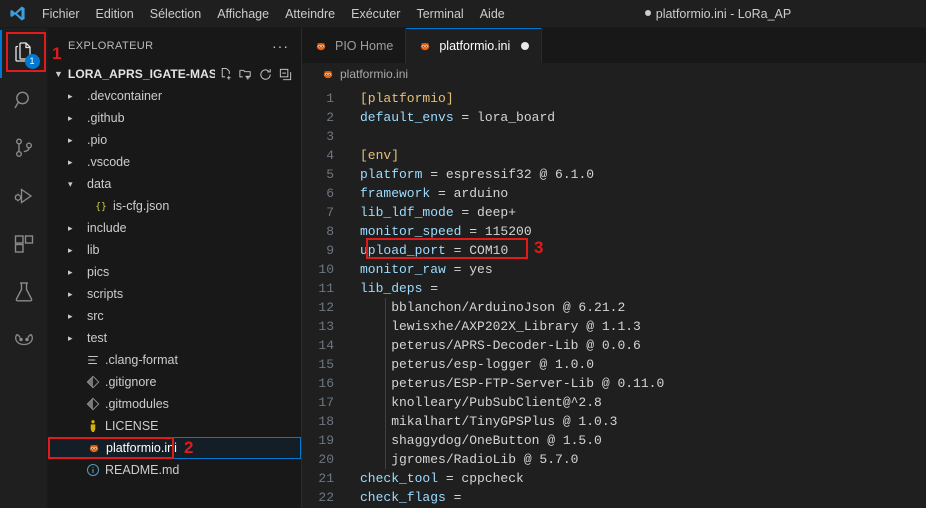 This screenshot has height=508, width=926. I want to click on code-token-val: knolleary/PubSubClient@^2.8, so click(481, 402).